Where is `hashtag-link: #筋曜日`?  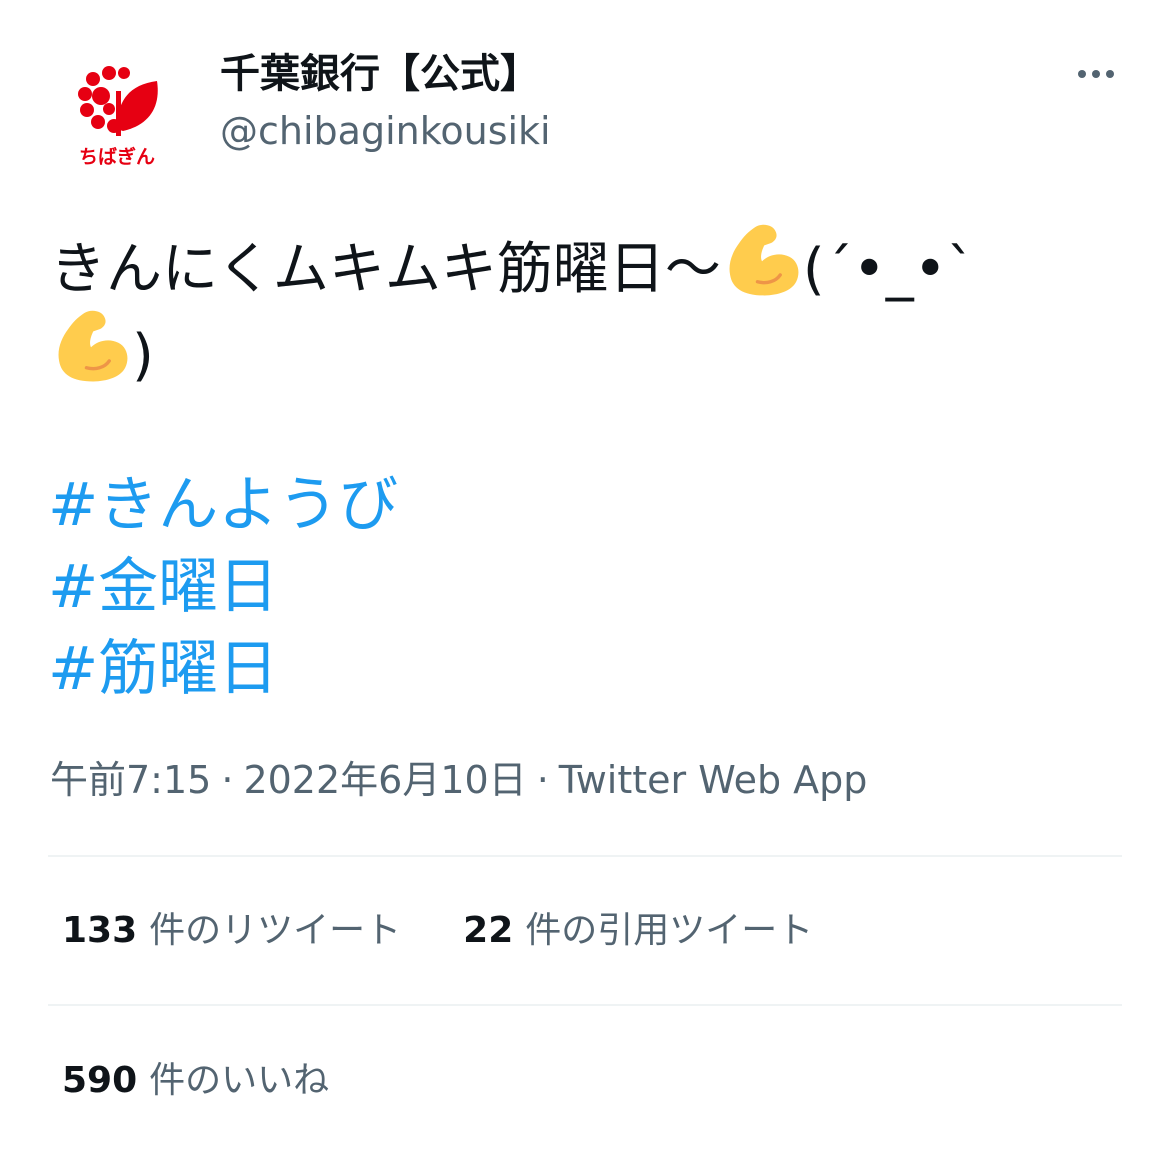
hashtag-link: #筋曜日 is located at coordinates (223, 669).